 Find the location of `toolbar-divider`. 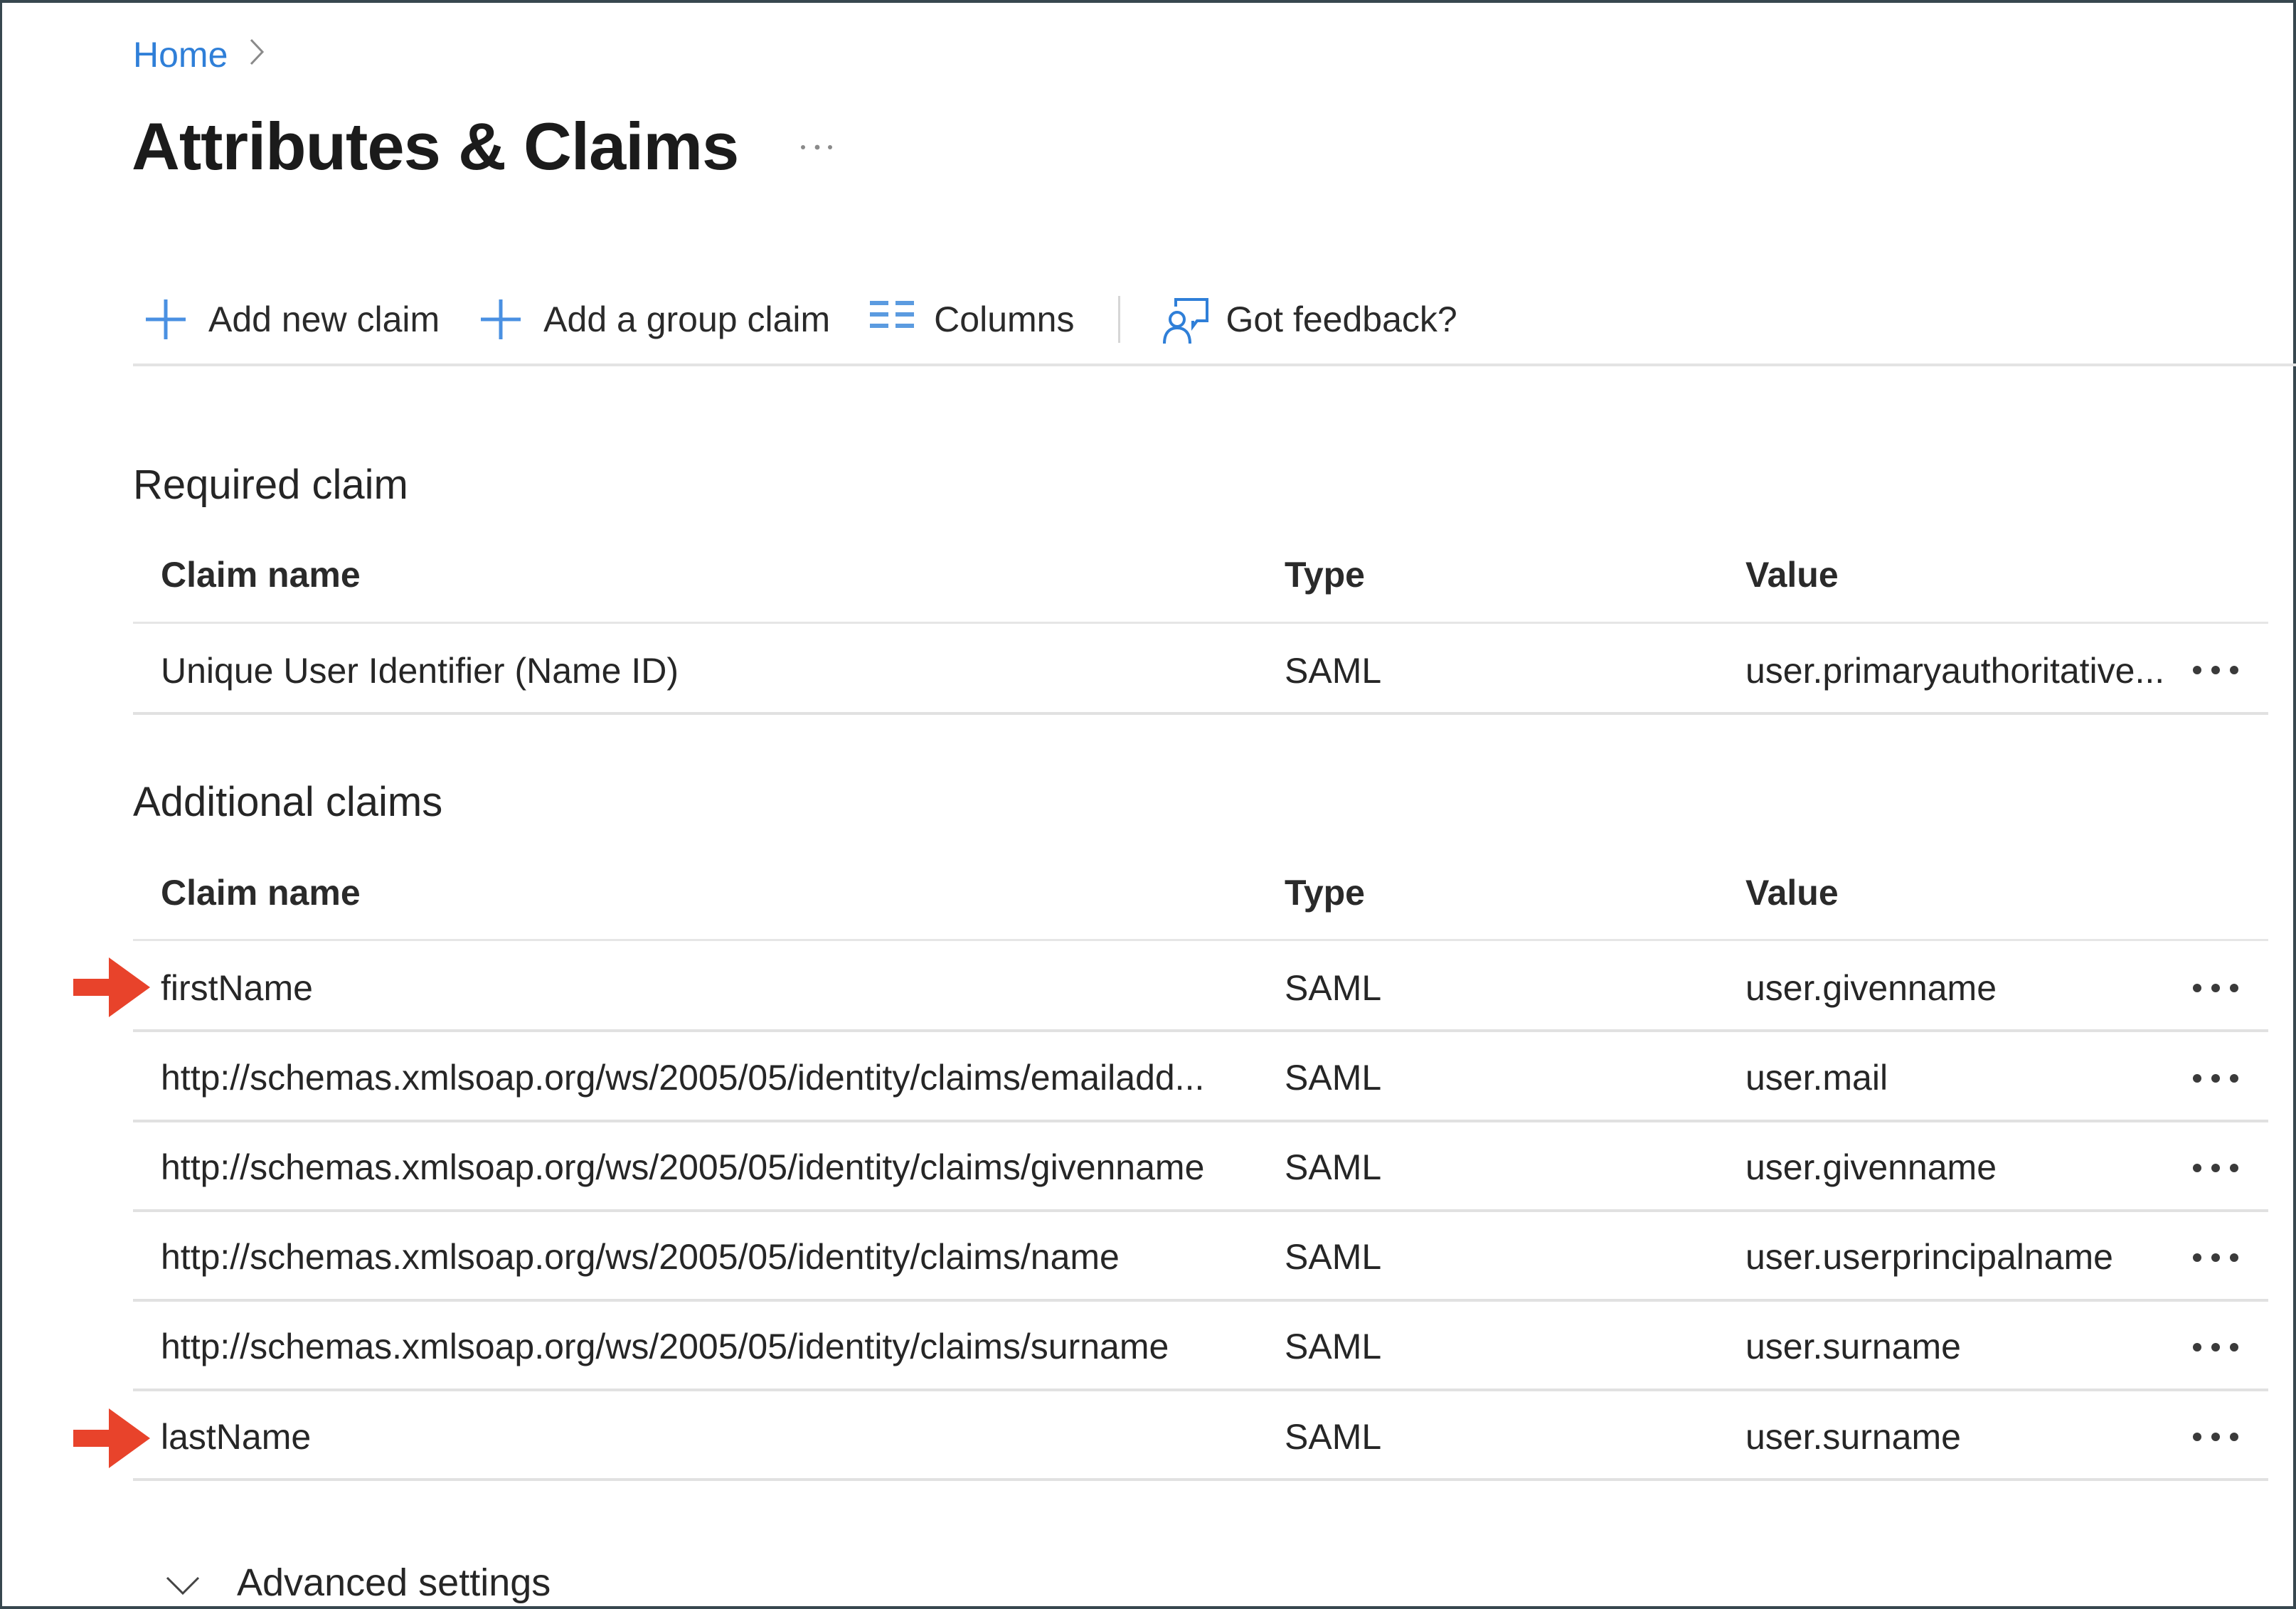

toolbar-divider is located at coordinates (1120, 320).